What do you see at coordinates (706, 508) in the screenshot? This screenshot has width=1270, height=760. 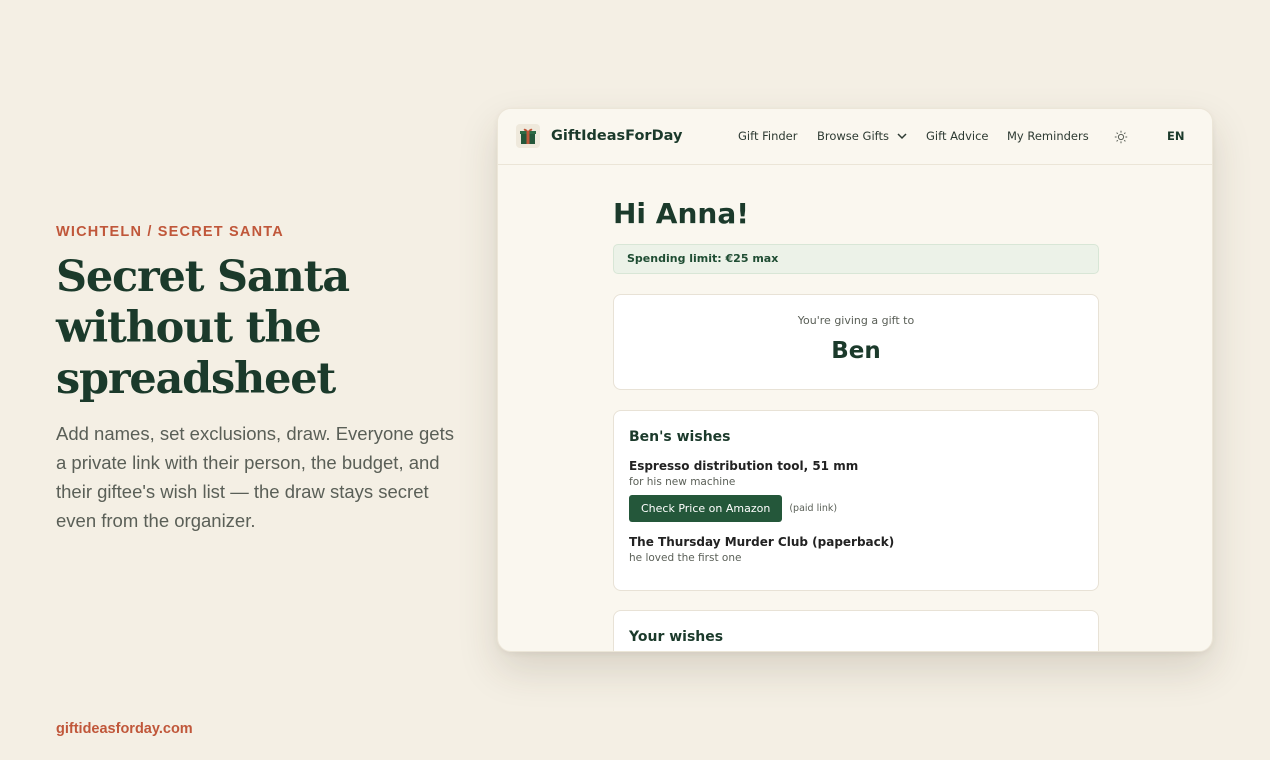 I see `check-price-amazon-button: Check Price on Amazon` at bounding box center [706, 508].